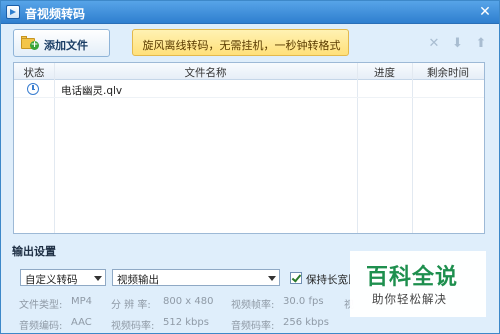 The width and height of the screenshot is (500, 334). Describe the element at coordinates (138, 280) in the screenshot. I see `output-format-value: 视频输出` at that location.